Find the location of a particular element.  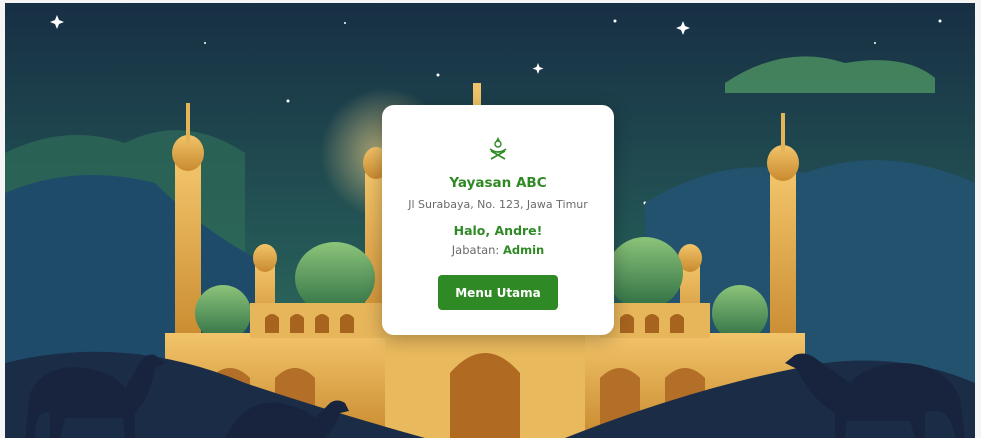

organization-address: Jl Surabaya, No. 123, Jawa Timur is located at coordinates (498, 204).